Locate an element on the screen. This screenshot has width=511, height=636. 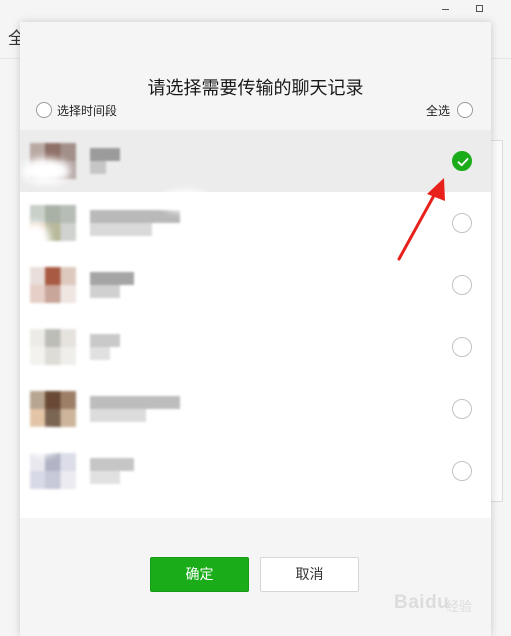
select-all-option: 全选 is located at coordinates (449, 110).